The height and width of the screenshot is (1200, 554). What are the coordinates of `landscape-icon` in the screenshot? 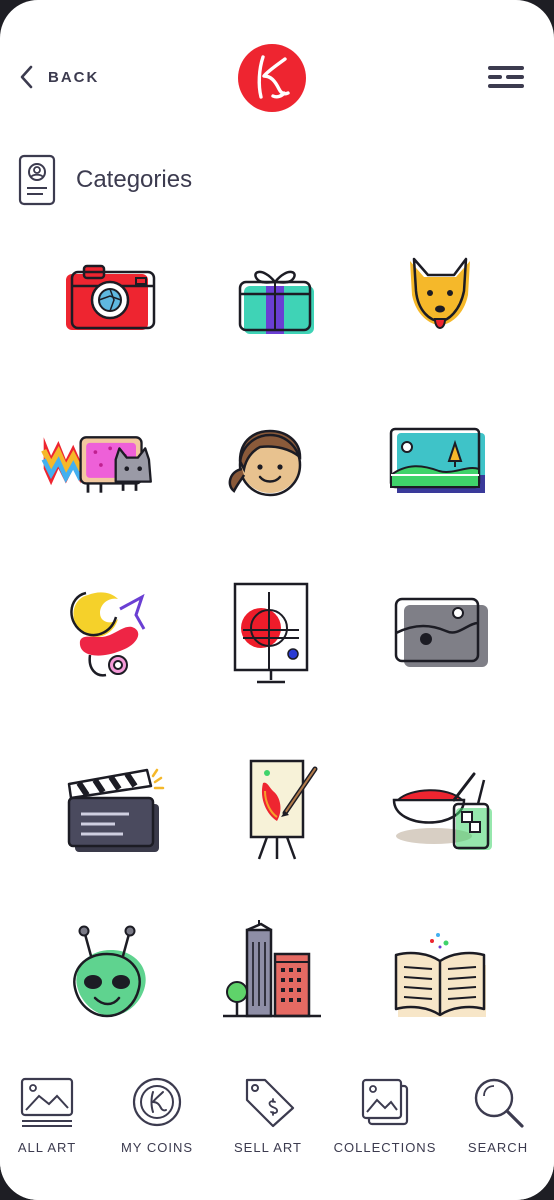 It's located at (437, 460).